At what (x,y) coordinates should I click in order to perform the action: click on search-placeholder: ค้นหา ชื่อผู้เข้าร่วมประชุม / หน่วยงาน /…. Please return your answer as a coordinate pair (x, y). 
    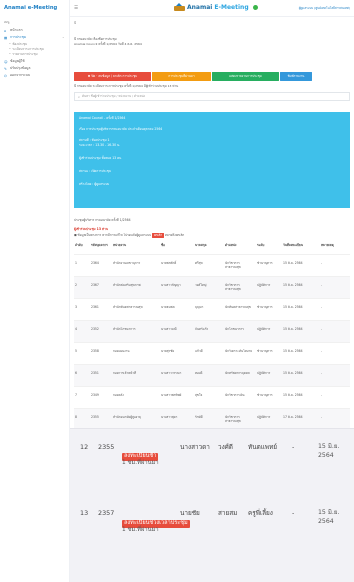
    Looking at the image, I should click on (114, 96).